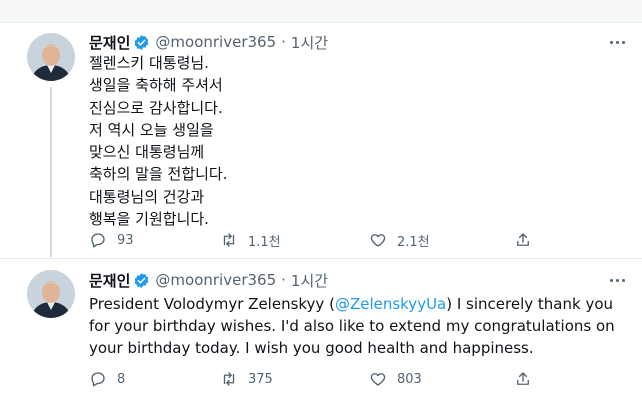 Image resolution: width=642 pixels, height=401 pixels. Describe the element at coordinates (125, 240) in the screenshot. I see `reply-count: 93` at that location.